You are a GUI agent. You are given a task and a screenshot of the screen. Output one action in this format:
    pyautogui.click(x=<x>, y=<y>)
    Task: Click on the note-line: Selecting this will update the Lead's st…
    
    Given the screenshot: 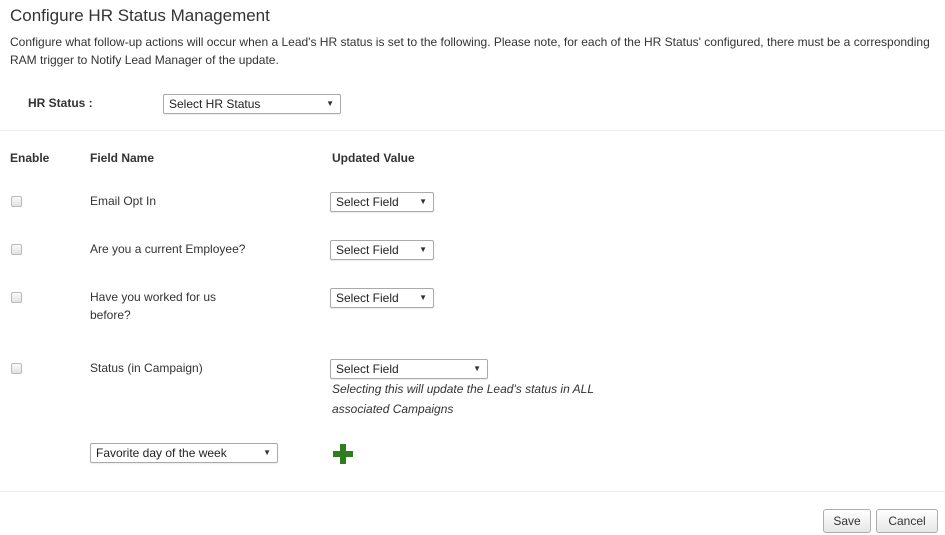 What is the action you would take?
    pyautogui.click(x=463, y=389)
    